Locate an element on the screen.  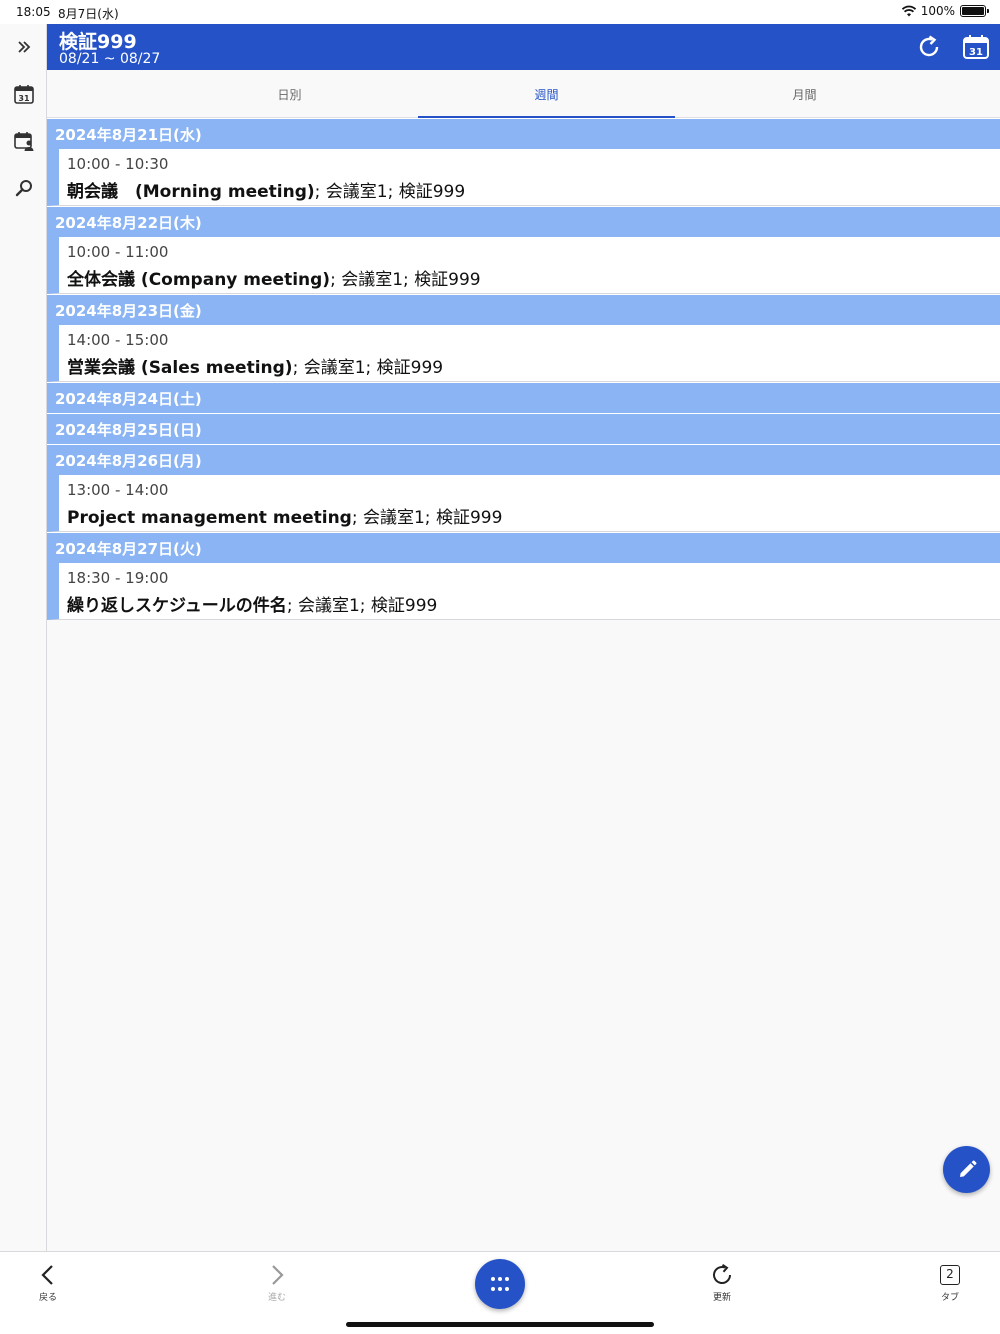
view-tabs: 日別 週間 月間 is located at coordinates (523, 94).